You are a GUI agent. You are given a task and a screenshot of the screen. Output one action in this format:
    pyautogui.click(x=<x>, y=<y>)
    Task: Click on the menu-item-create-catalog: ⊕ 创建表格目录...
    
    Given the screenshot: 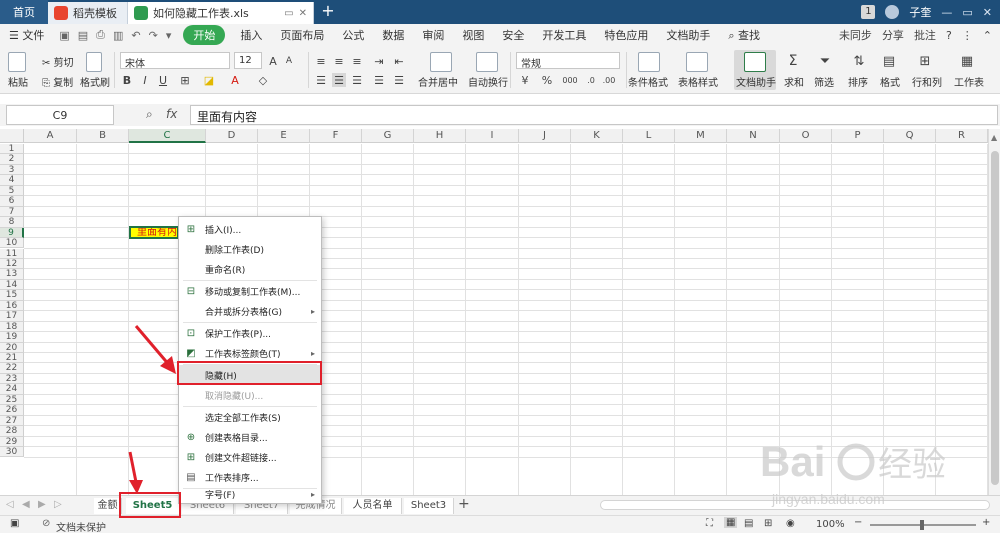 What is the action you would take?
    pyautogui.click(x=250, y=437)
    